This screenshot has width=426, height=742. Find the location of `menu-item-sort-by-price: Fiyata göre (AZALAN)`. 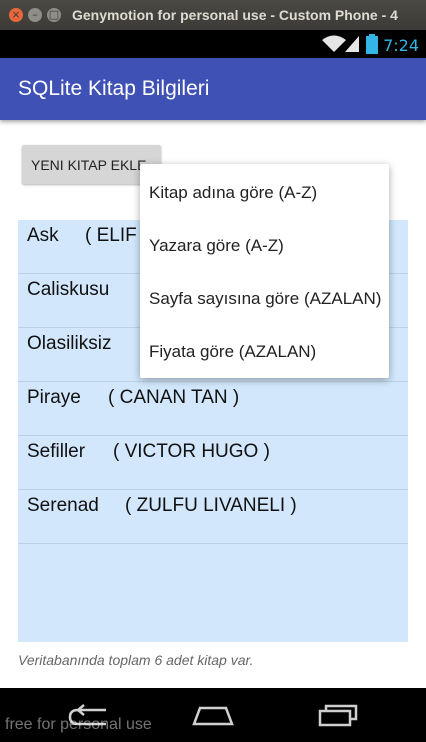

menu-item-sort-by-price: Fiyata göre (AZALAN) is located at coordinates (264, 351).